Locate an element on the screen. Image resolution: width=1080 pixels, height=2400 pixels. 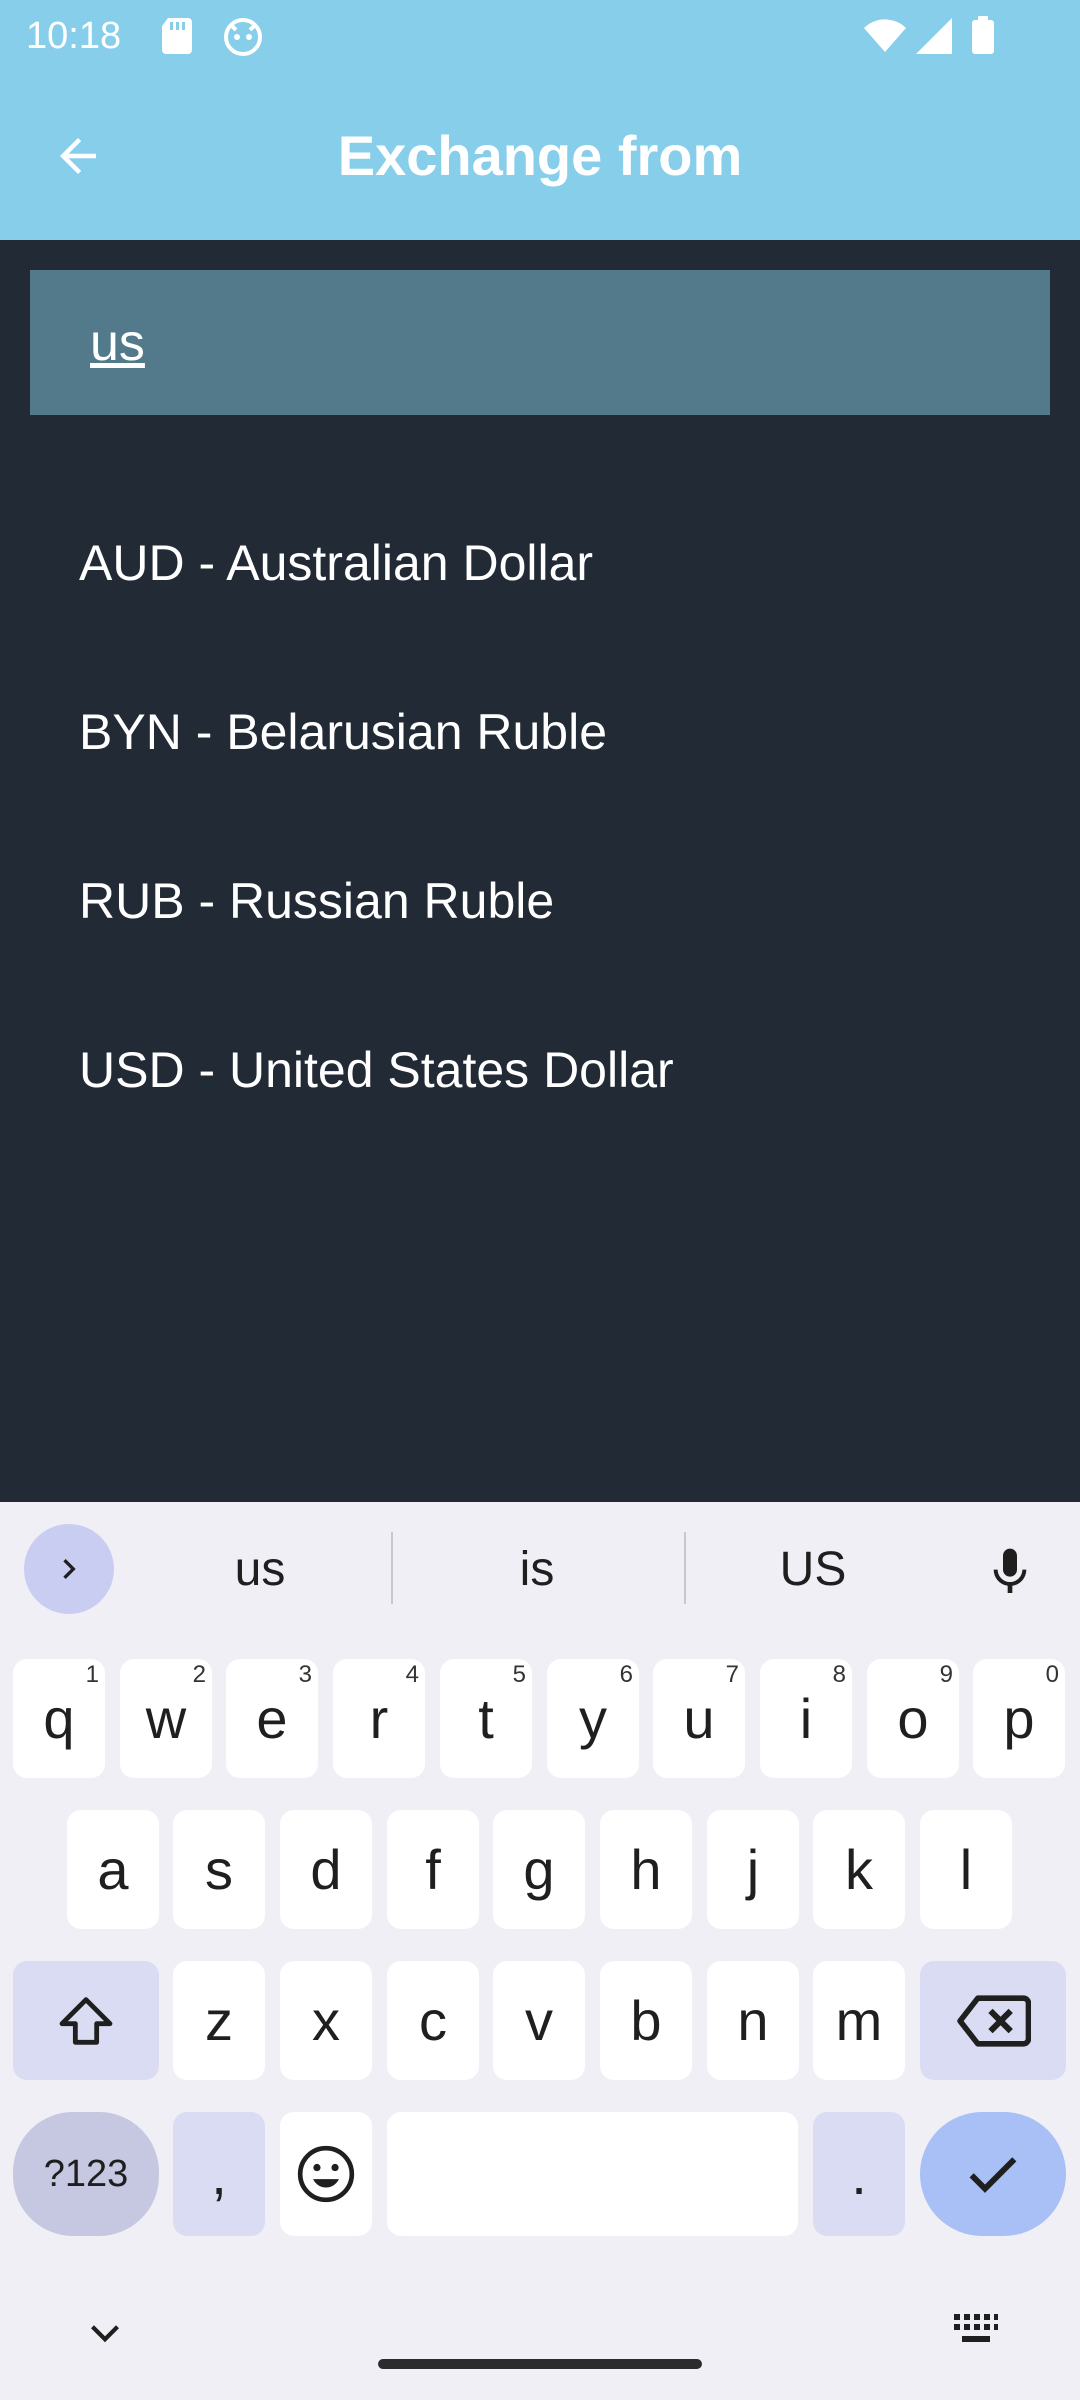
suggestion-word: us is located at coordinates (260, 1570).